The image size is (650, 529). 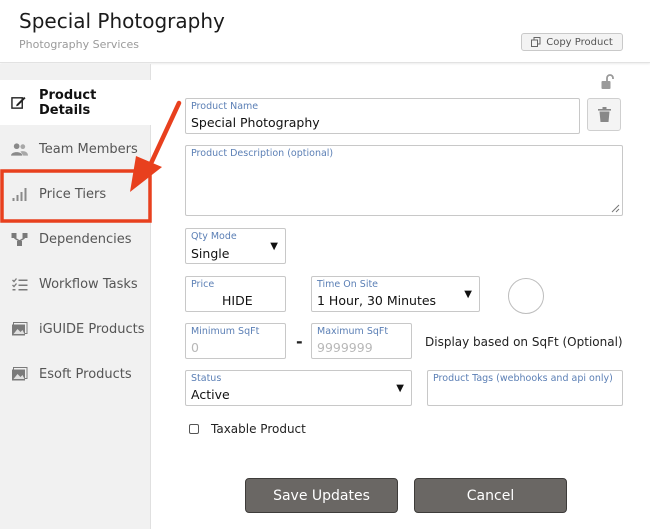 I want to click on product-description-field: Product Description (optional), so click(x=404, y=180).